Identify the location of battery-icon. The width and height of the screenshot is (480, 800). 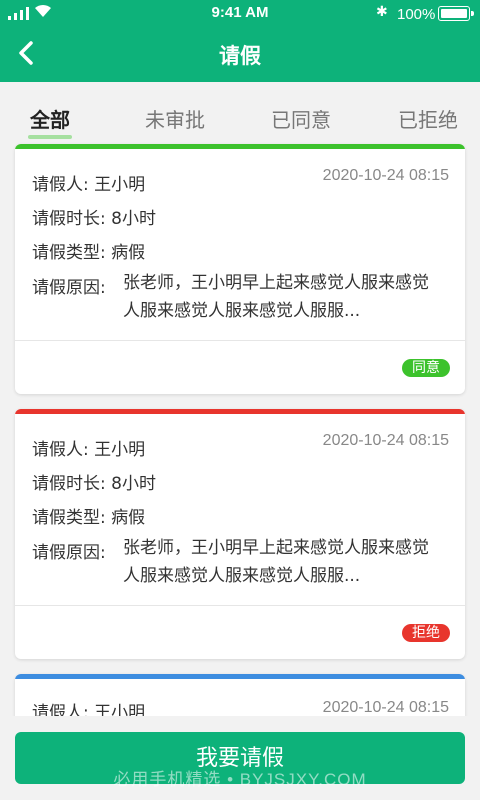
(456, 13).